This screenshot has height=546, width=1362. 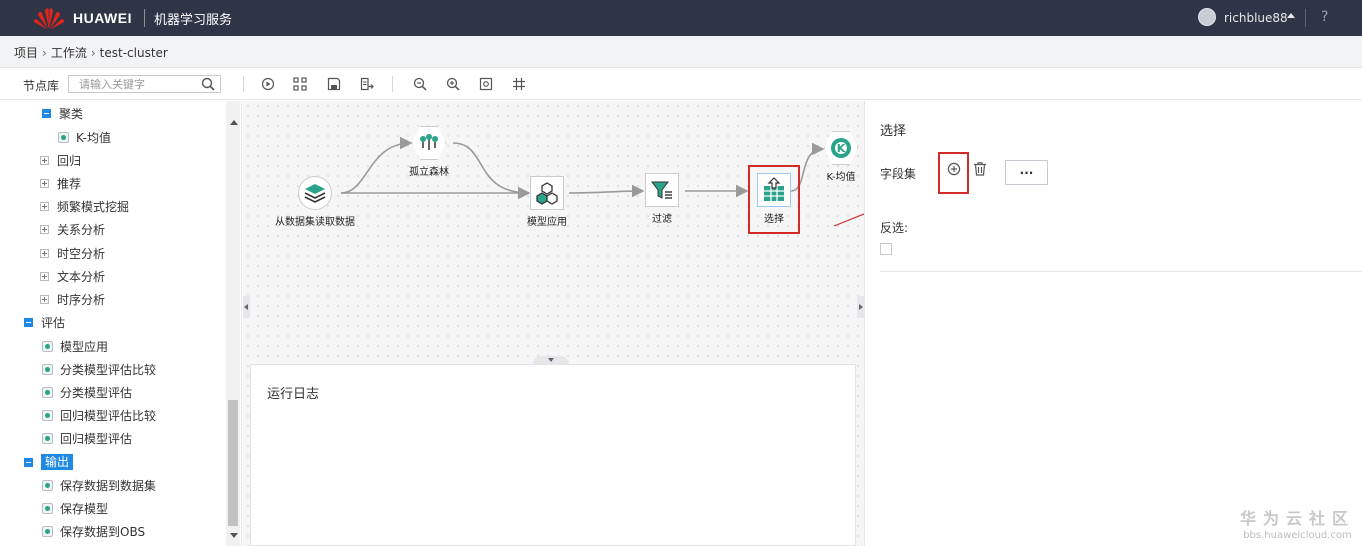 I want to click on layers-icon, so click(x=315, y=193).